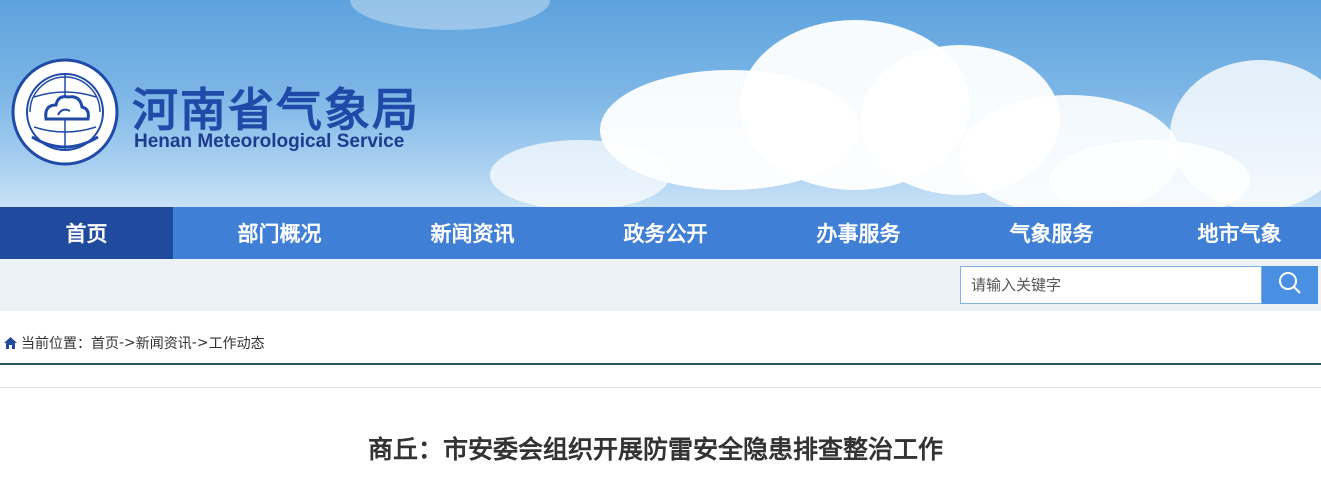 The width and height of the screenshot is (1321, 483). Describe the element at coordinates (10, 343) in the screenshot. I see `home-icon` at that location.